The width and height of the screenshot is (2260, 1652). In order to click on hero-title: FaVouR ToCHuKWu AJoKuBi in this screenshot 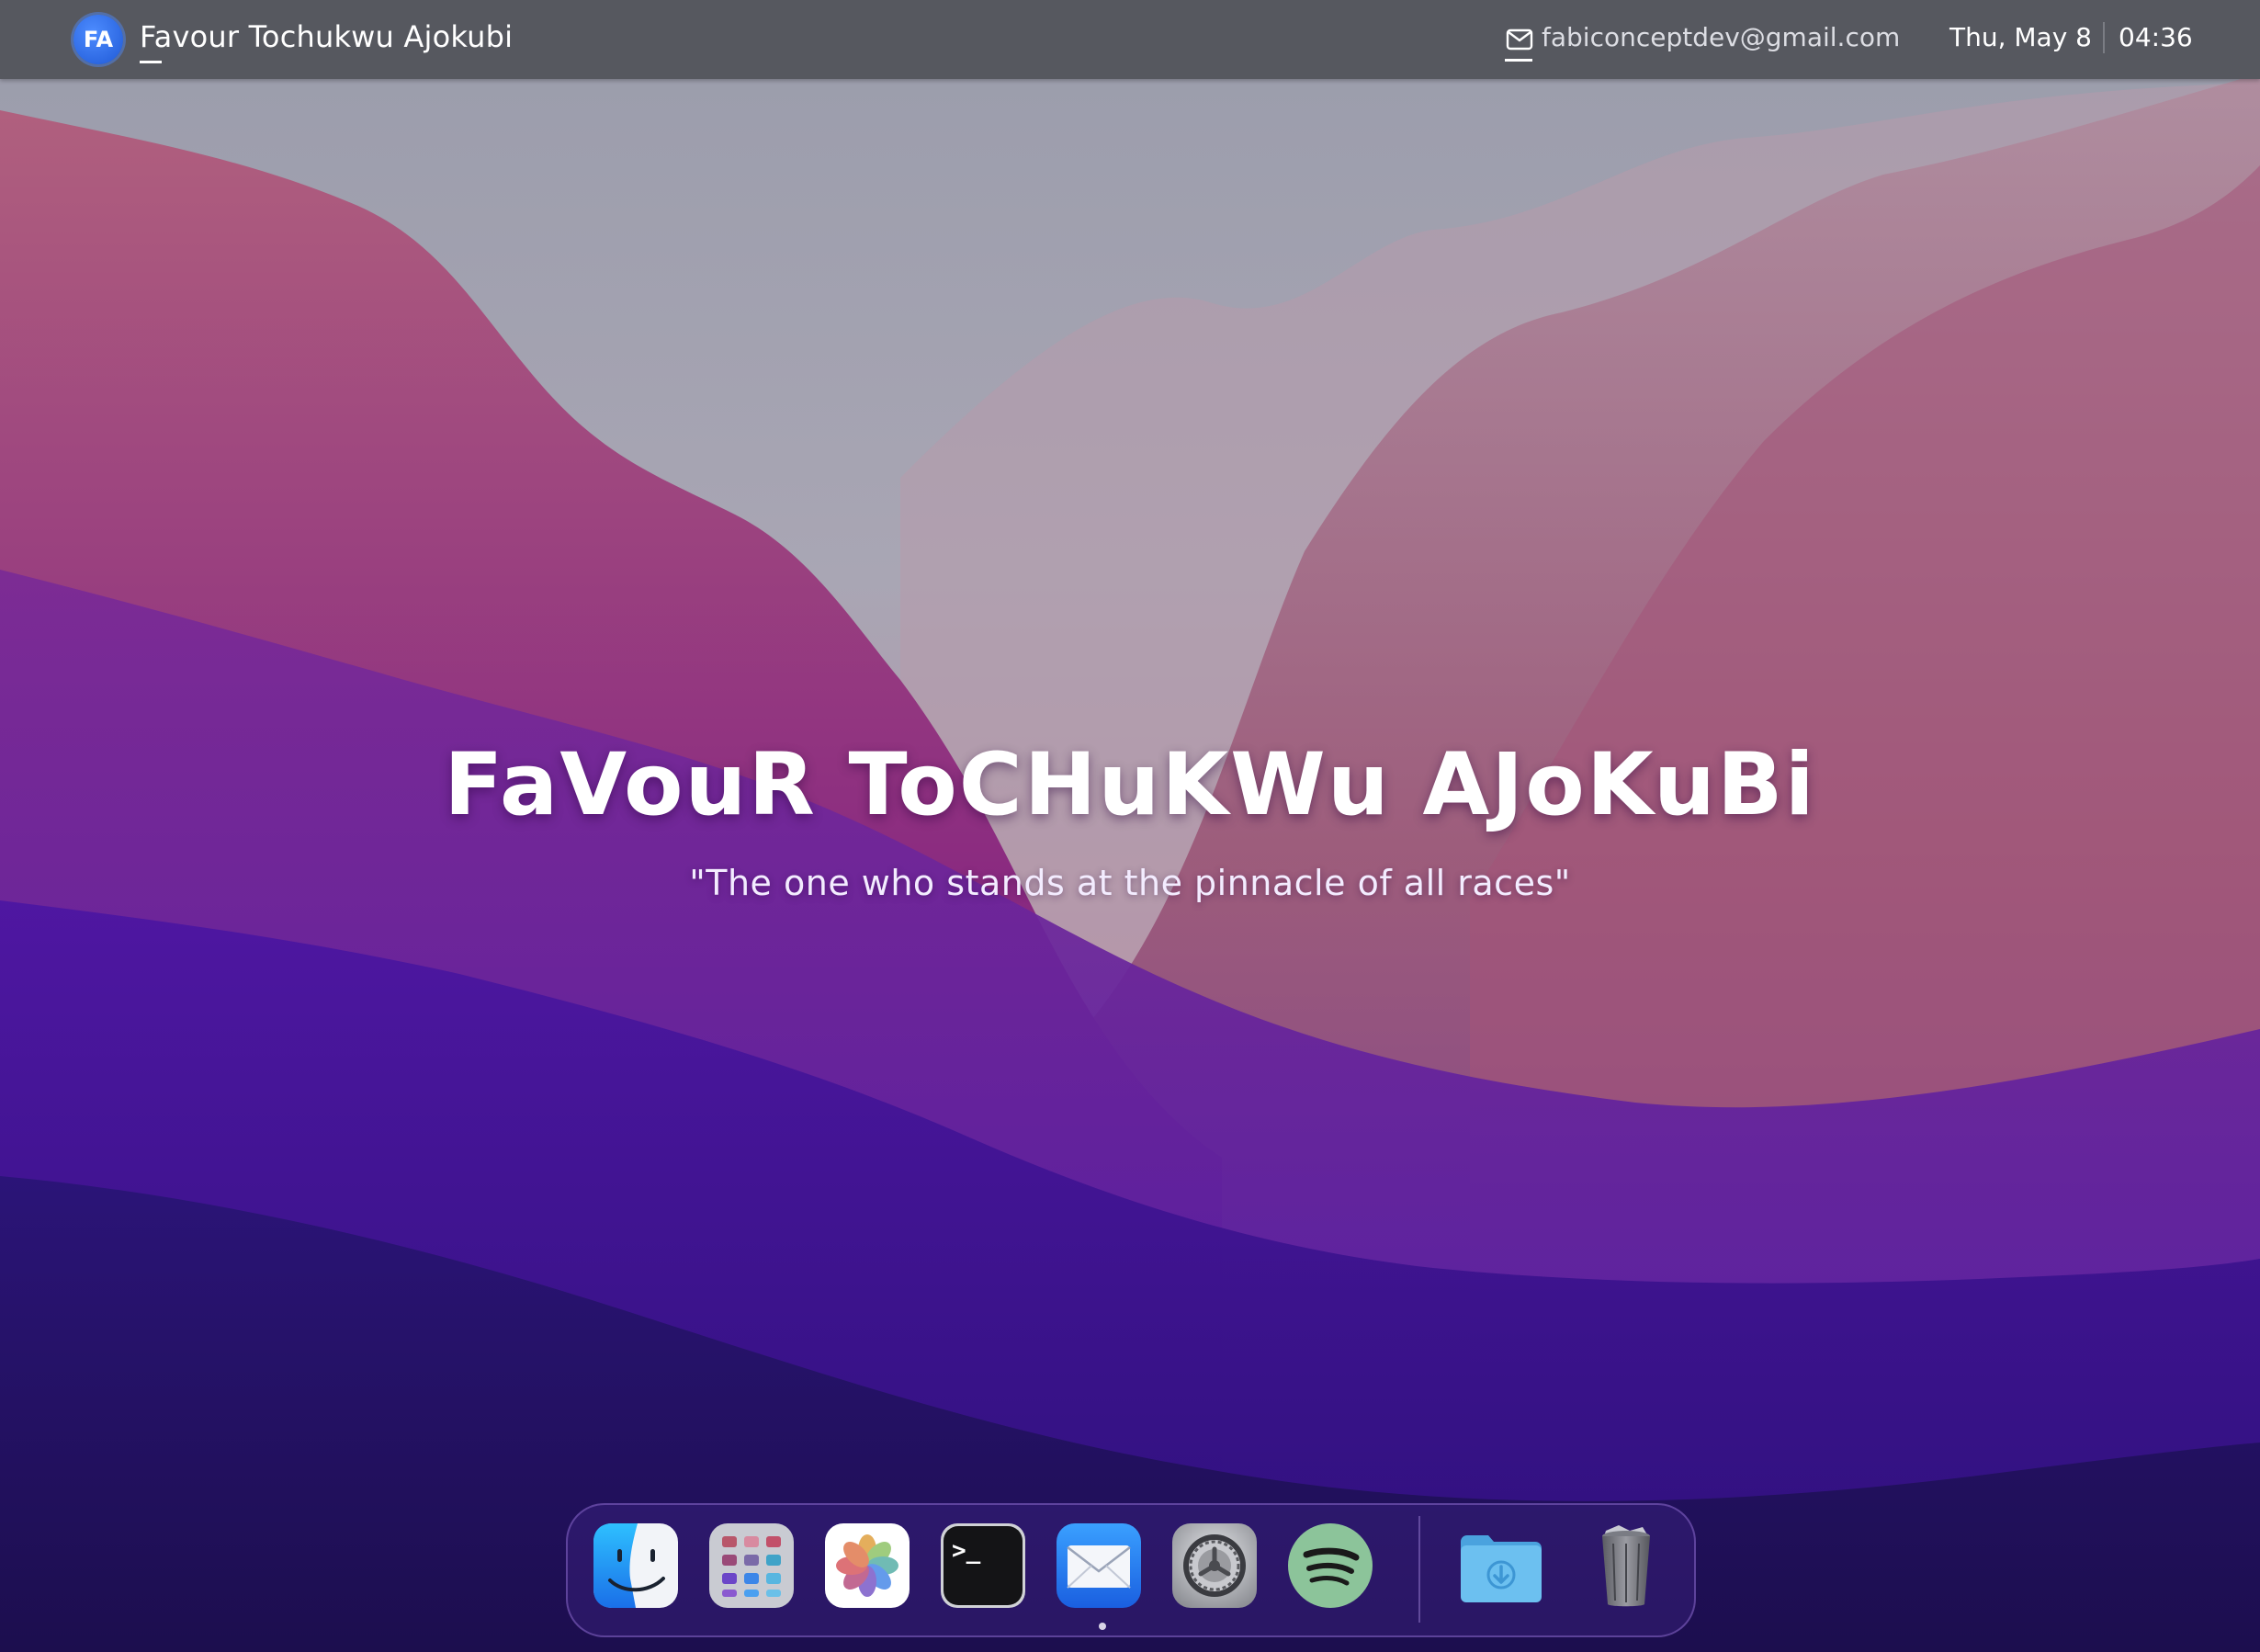, I will do `click(1130, 785)`.